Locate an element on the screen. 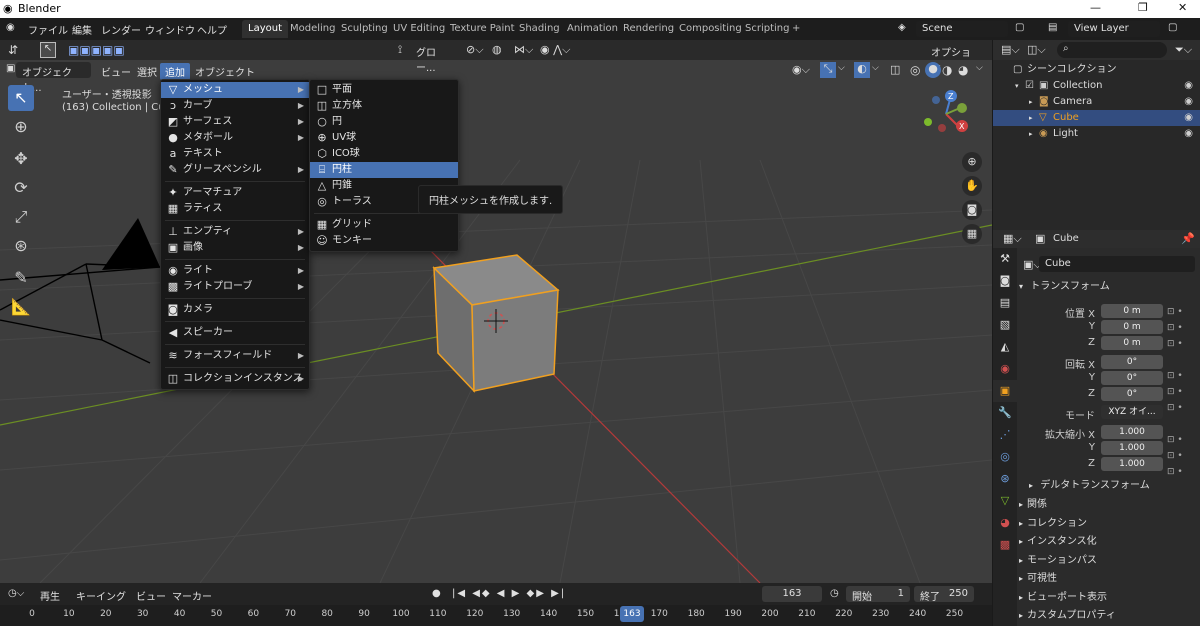 The width and height of the screenshot is (1200, 626). properties-panel-header: ▸ モーションパス is located at coordinates (1108, 561).